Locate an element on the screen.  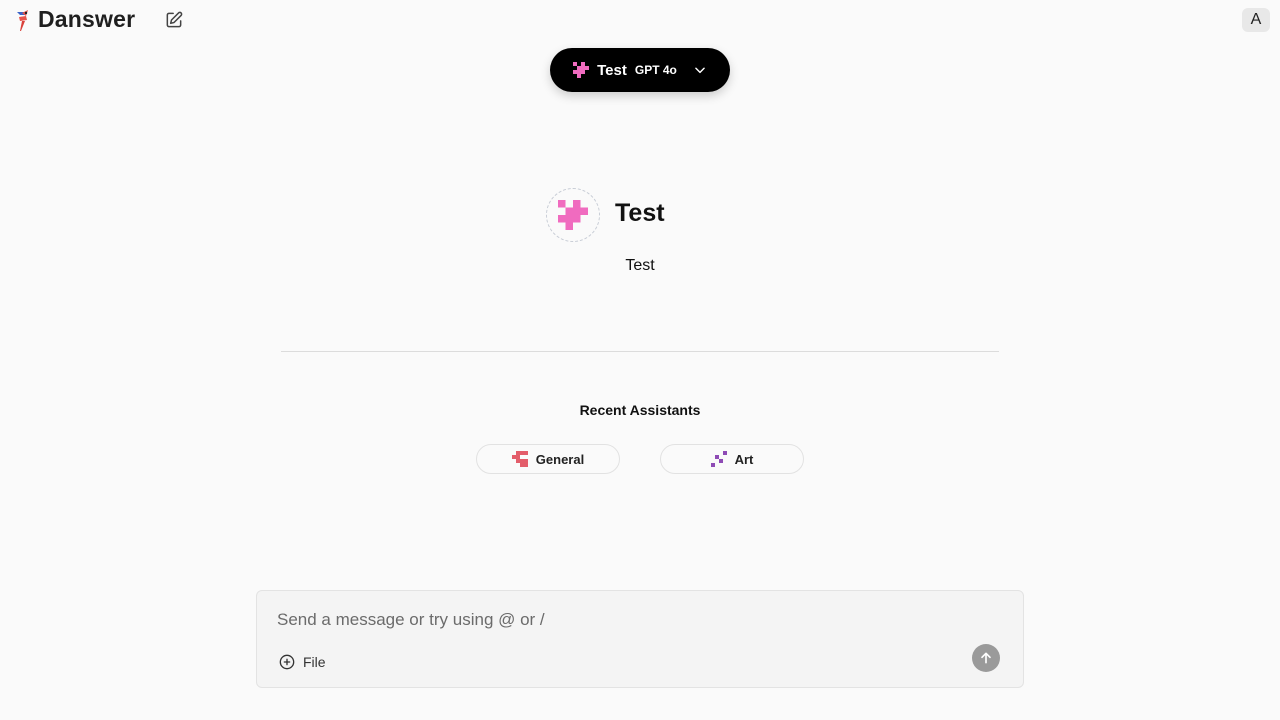
assistant-selector-name: Test is located at coordinates (612, 70).